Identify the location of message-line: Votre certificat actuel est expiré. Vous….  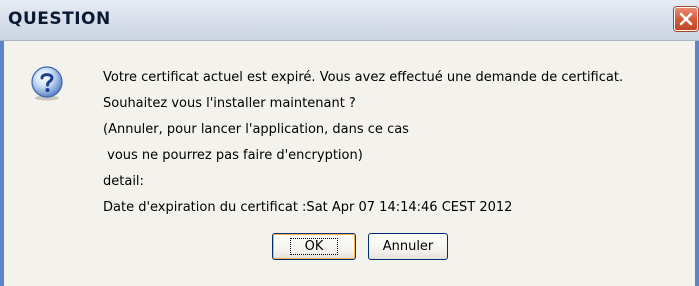
(363, 77).